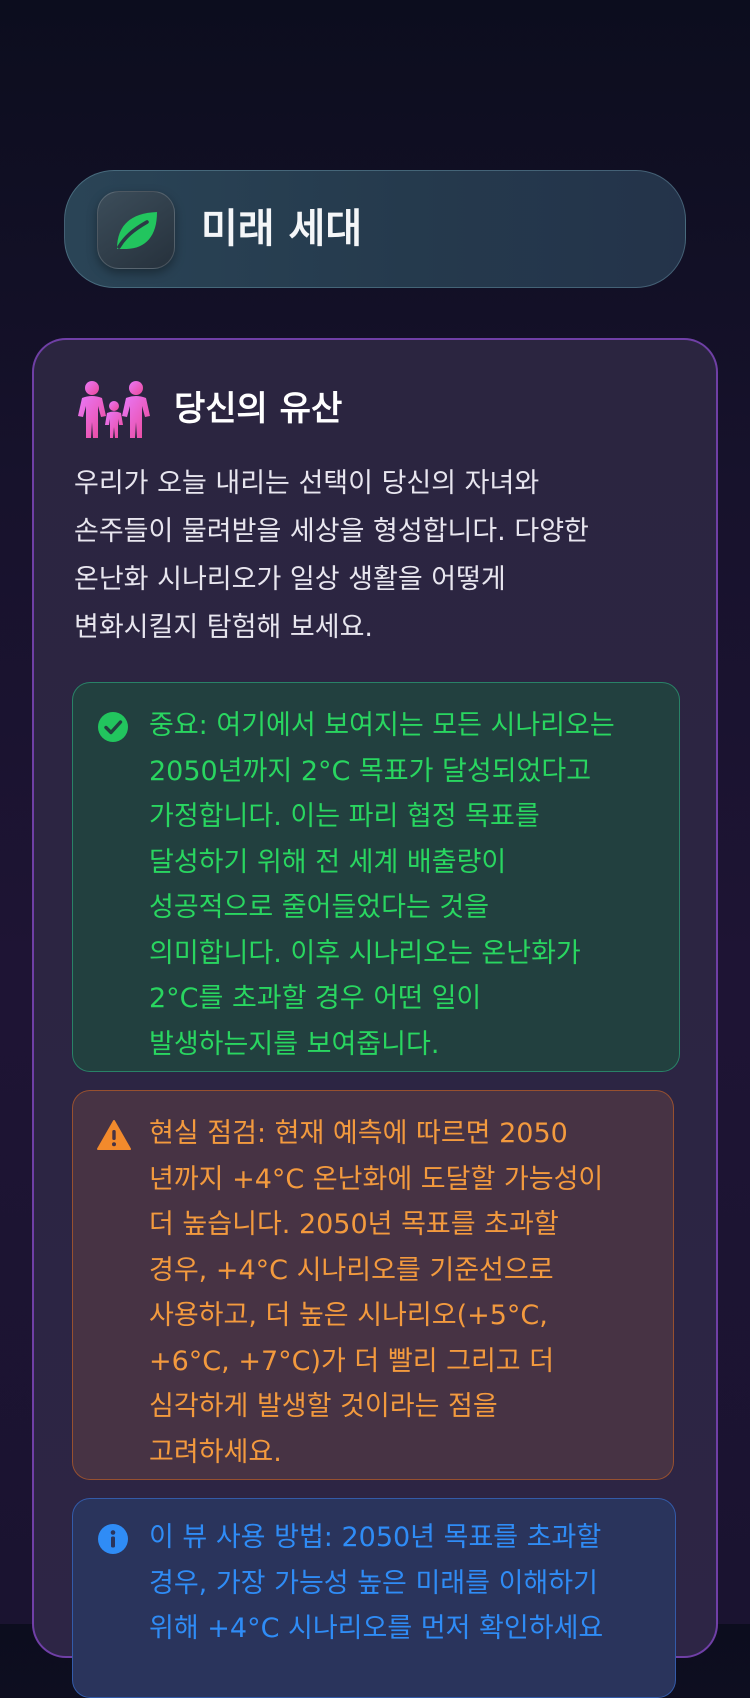 Image resolution: width=750 pixels, height=1698 pixels. I want to click on notice-line: 위해 +4°C 시나리오를 먼저 확인하세요, so click(376, 1628).